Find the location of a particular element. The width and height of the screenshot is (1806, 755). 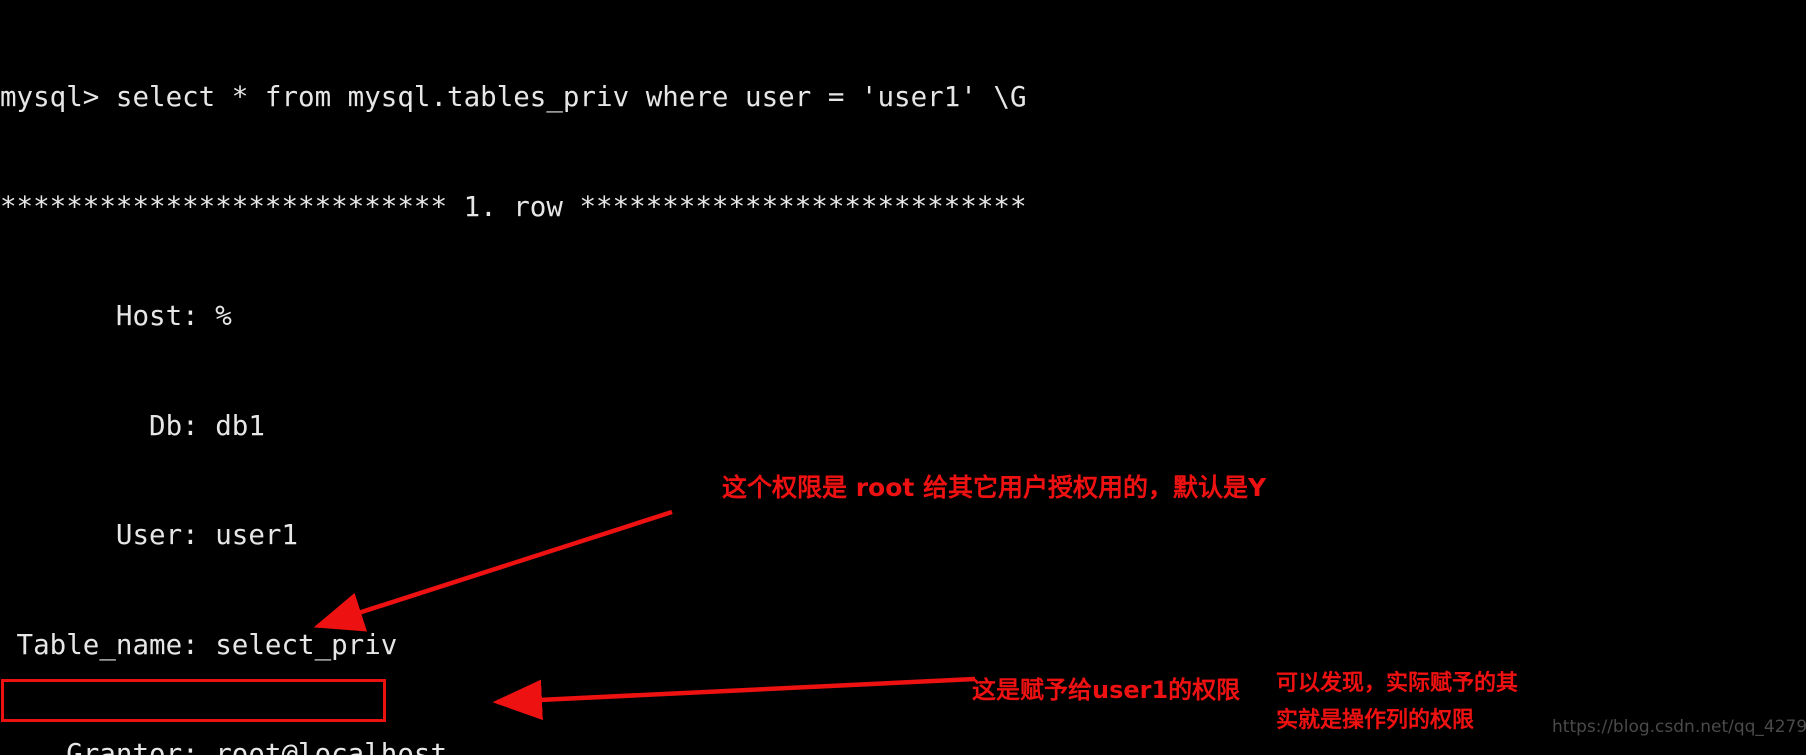

row1-user: User: user1 is located at coordinates (149, 535).